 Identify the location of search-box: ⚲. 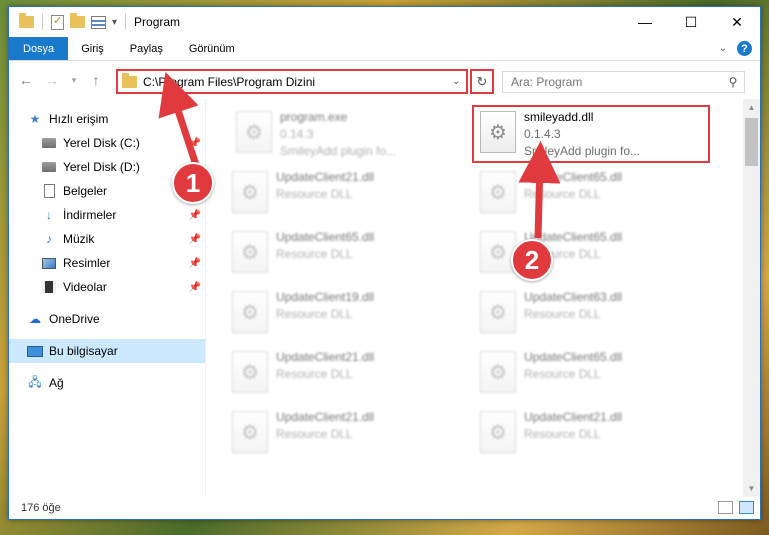
(623, 82).